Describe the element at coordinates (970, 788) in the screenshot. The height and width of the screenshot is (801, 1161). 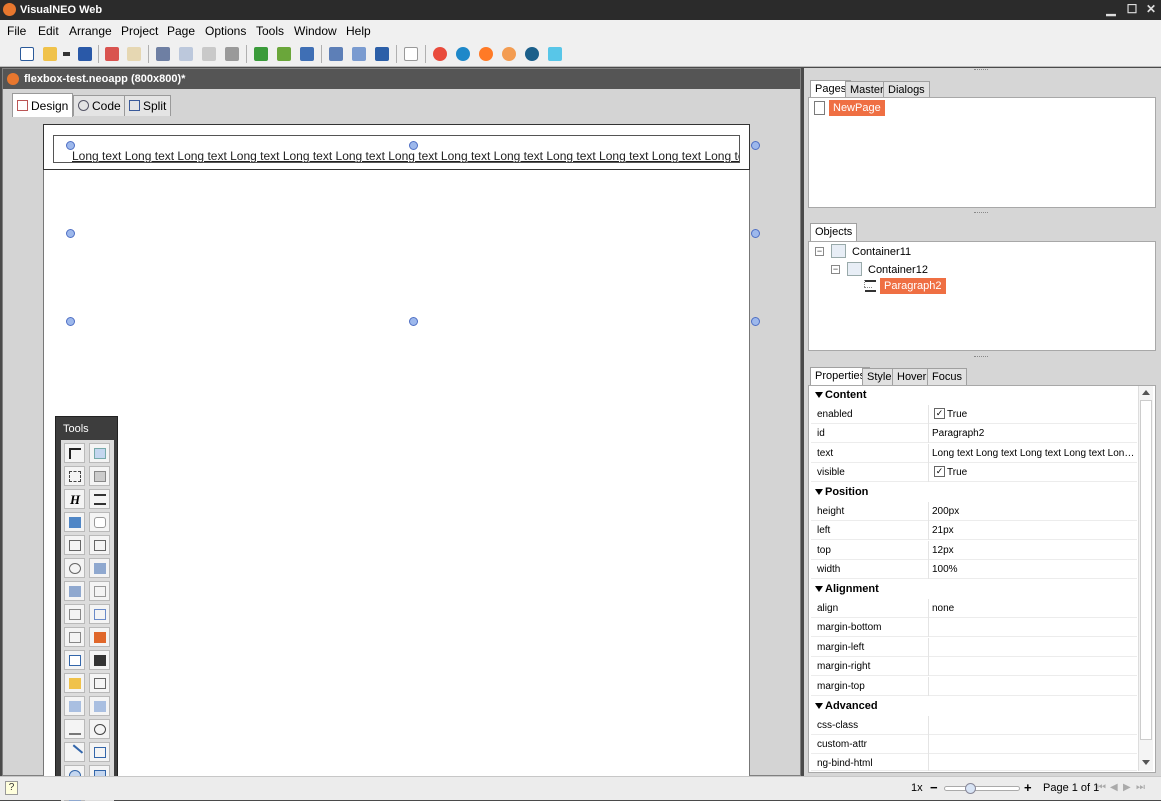
I see `zoom-slider-thumb` at that location.